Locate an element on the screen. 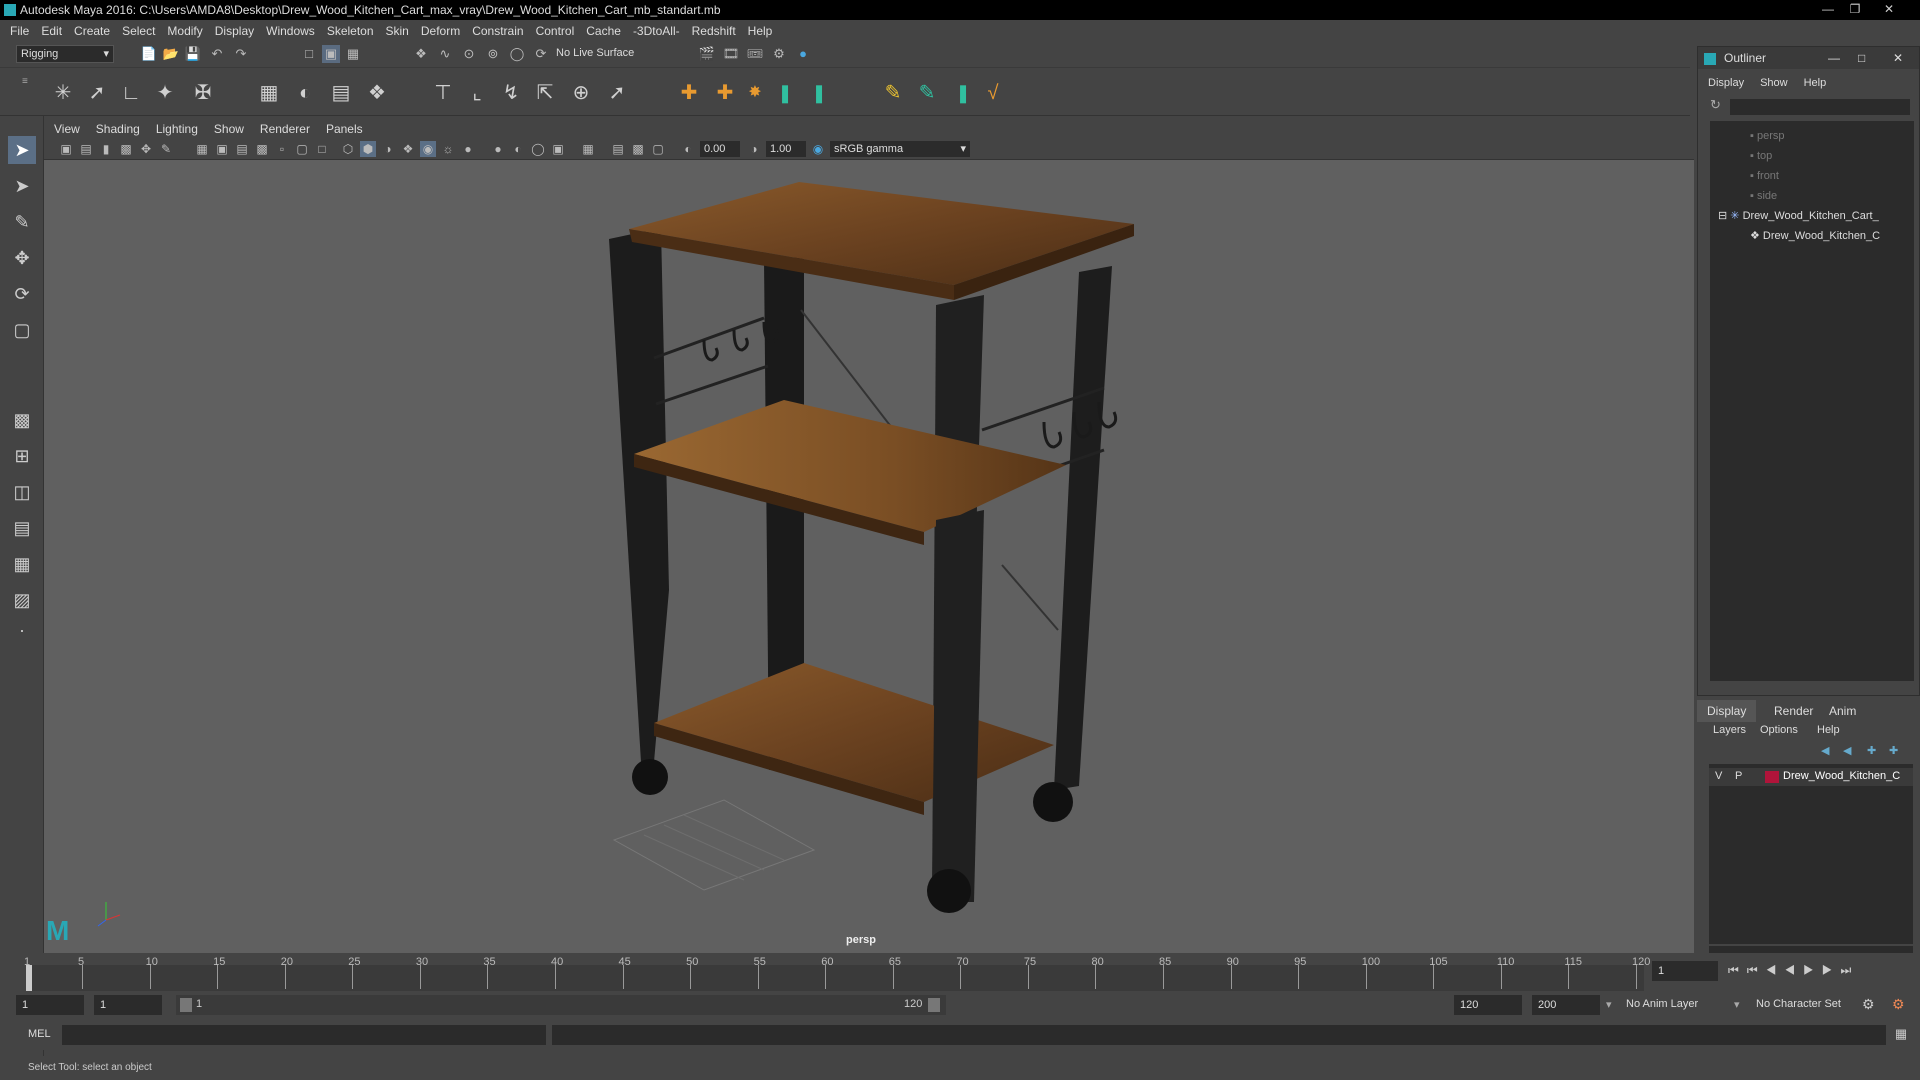  shelf-options-icon: ≡ is located at coordinates (27, 92).